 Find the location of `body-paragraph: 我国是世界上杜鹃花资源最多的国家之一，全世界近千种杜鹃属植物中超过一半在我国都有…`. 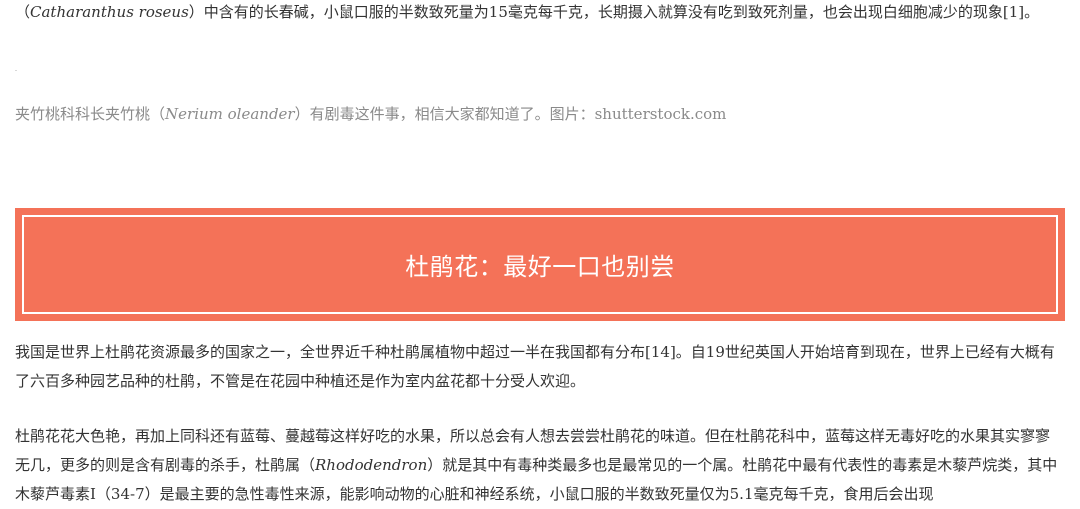

body-paragraph: 我国是世界上杜鹃花资源最多的国家之一，全世界近千种杜鹃属植物中超过一半在我国都有… is located at coordinates (535, 366).